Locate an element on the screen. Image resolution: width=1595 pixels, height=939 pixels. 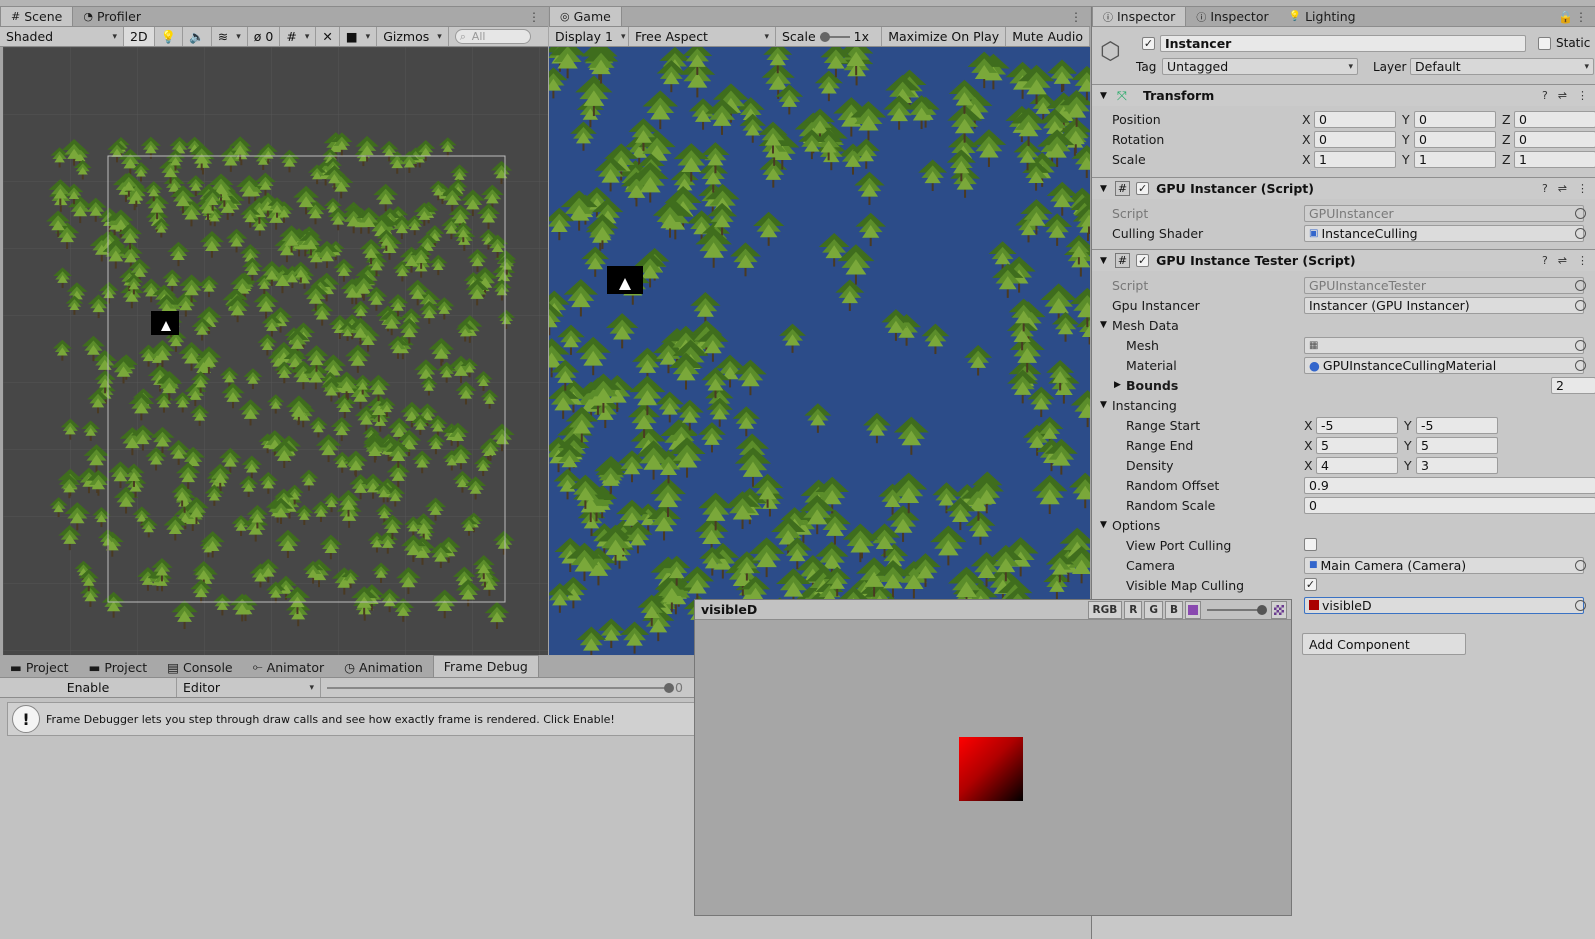
options-foldout: ▼ Options is located at coordinates (1343, 525).